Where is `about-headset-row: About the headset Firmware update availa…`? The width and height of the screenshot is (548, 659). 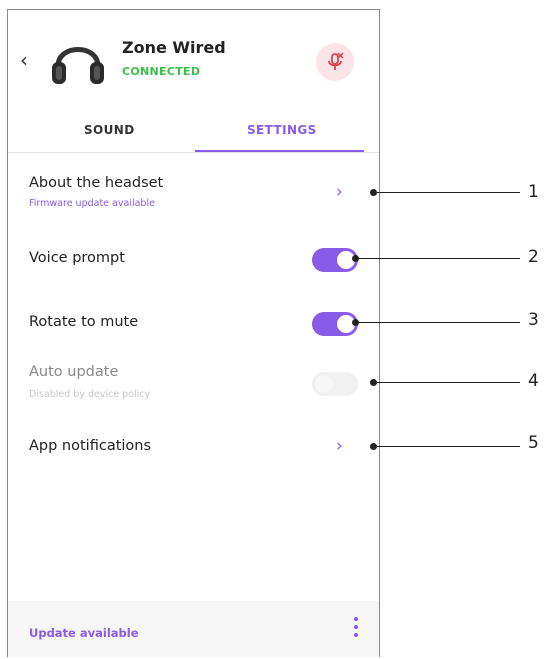 about-headset-row: About the headset Firmware update availa… is located at coordinates (193, 194).